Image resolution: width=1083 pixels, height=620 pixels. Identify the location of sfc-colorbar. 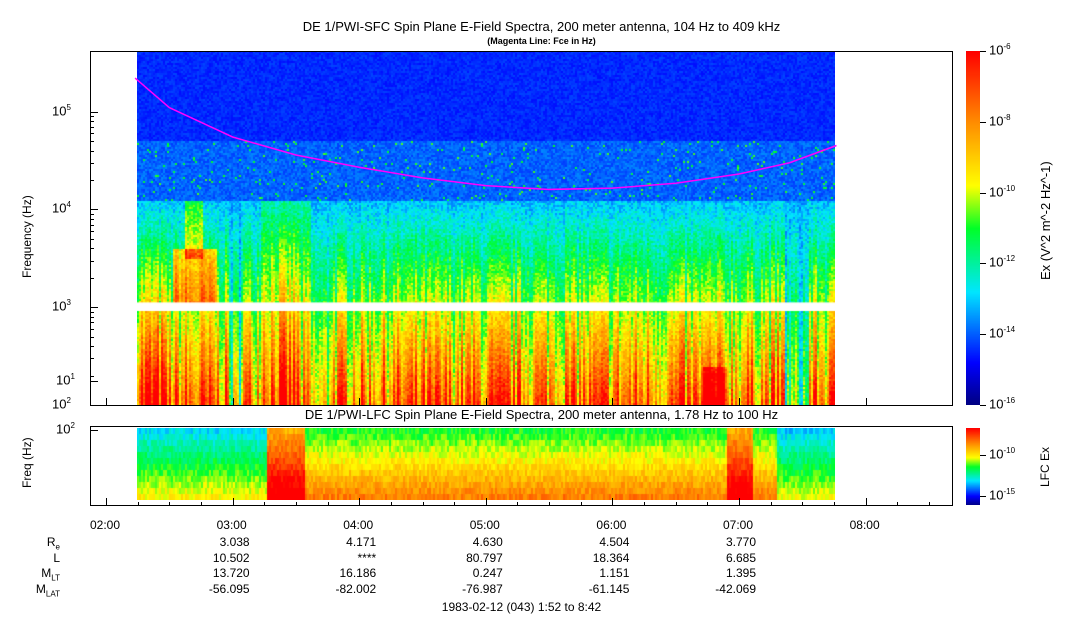
(973, 228).